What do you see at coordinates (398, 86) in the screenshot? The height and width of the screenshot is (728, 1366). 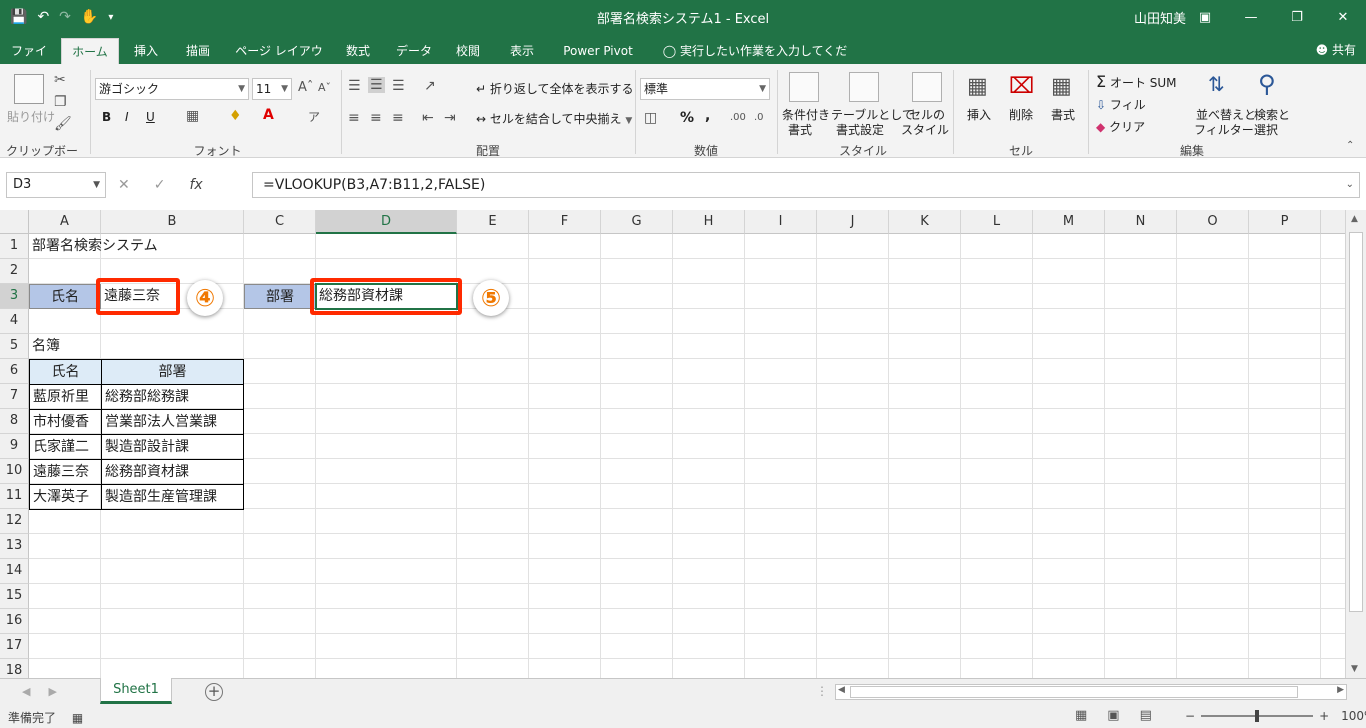 I see `align-bottom-icon: ☰` at bounding box center [398, 86].